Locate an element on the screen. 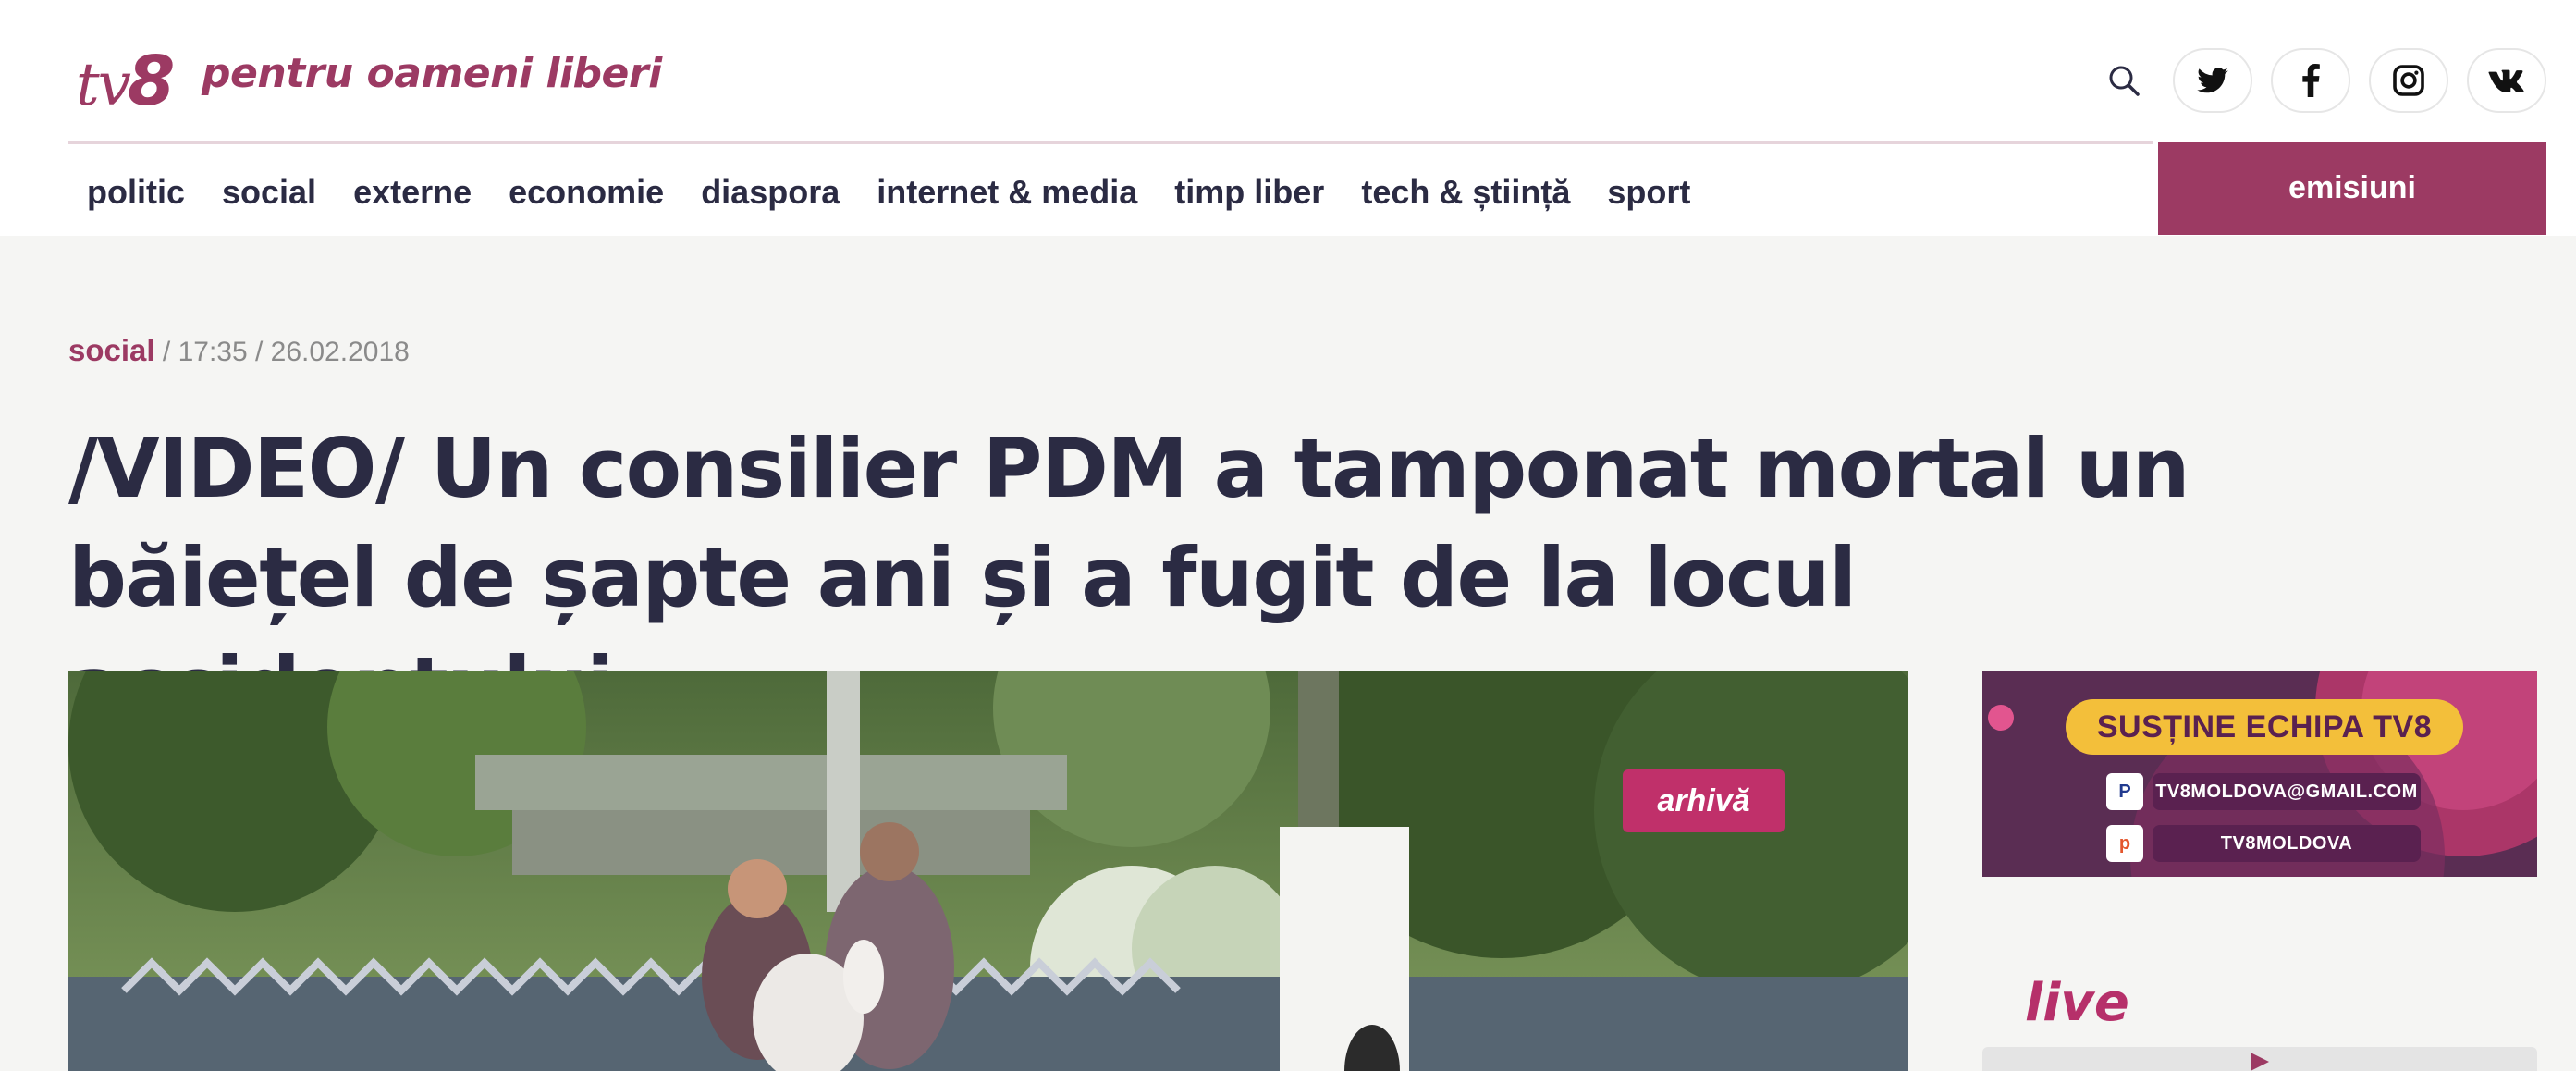 The image size is (2576, 1071). play-icon is located at coordinates (2260, 1062).